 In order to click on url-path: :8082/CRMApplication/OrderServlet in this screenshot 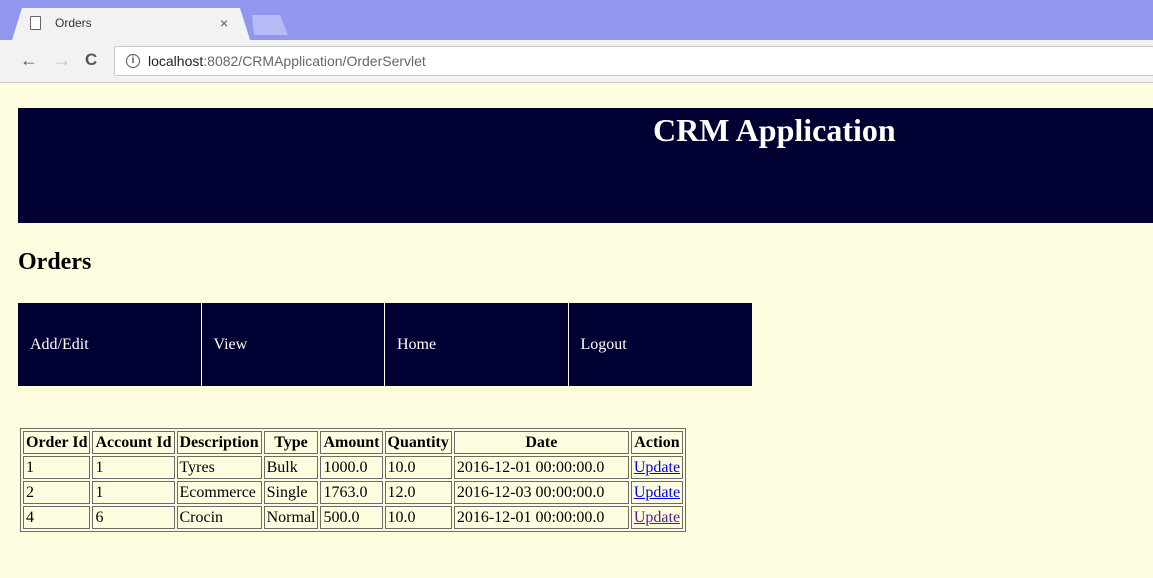, I will do `click(314, 61)`.